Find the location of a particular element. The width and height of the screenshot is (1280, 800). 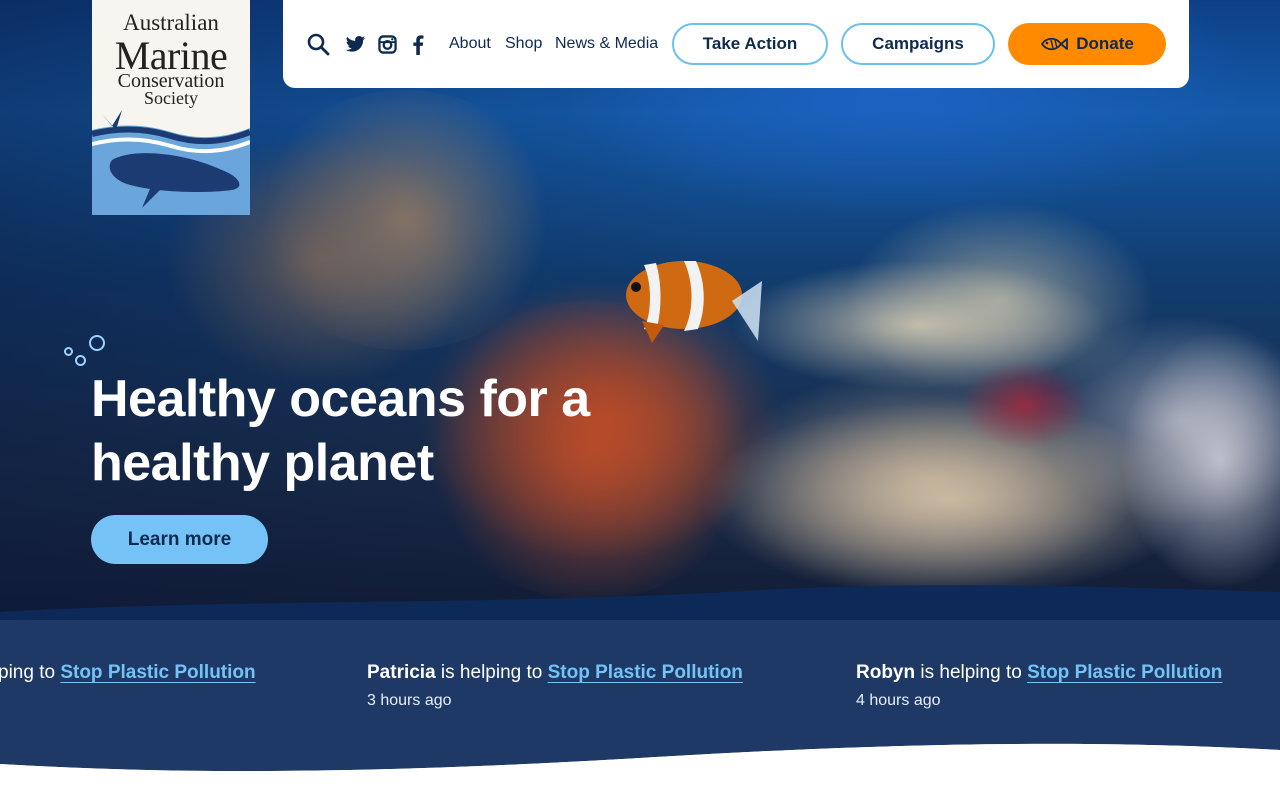

ticker-entry: ping to Stop Plastic Pollution is located at coordinates (128, 673).